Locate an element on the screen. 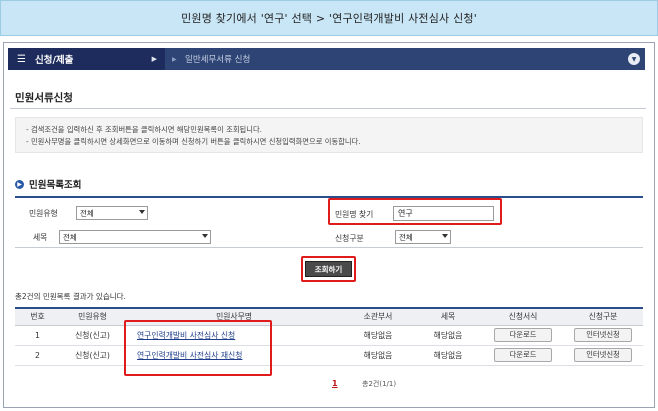  apply-type-select-value: 전체 is located at coordinates (406, 237).